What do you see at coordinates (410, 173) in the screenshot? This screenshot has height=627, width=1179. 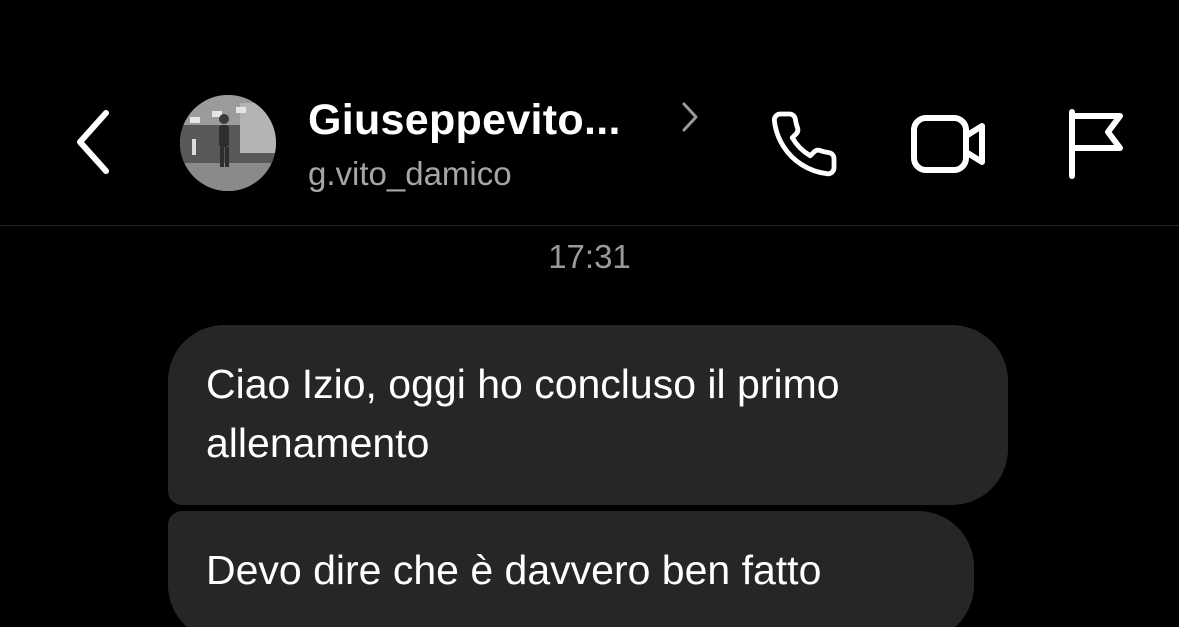 I see `contact-username: g.vito_damico` at bounding box center [410, 173].